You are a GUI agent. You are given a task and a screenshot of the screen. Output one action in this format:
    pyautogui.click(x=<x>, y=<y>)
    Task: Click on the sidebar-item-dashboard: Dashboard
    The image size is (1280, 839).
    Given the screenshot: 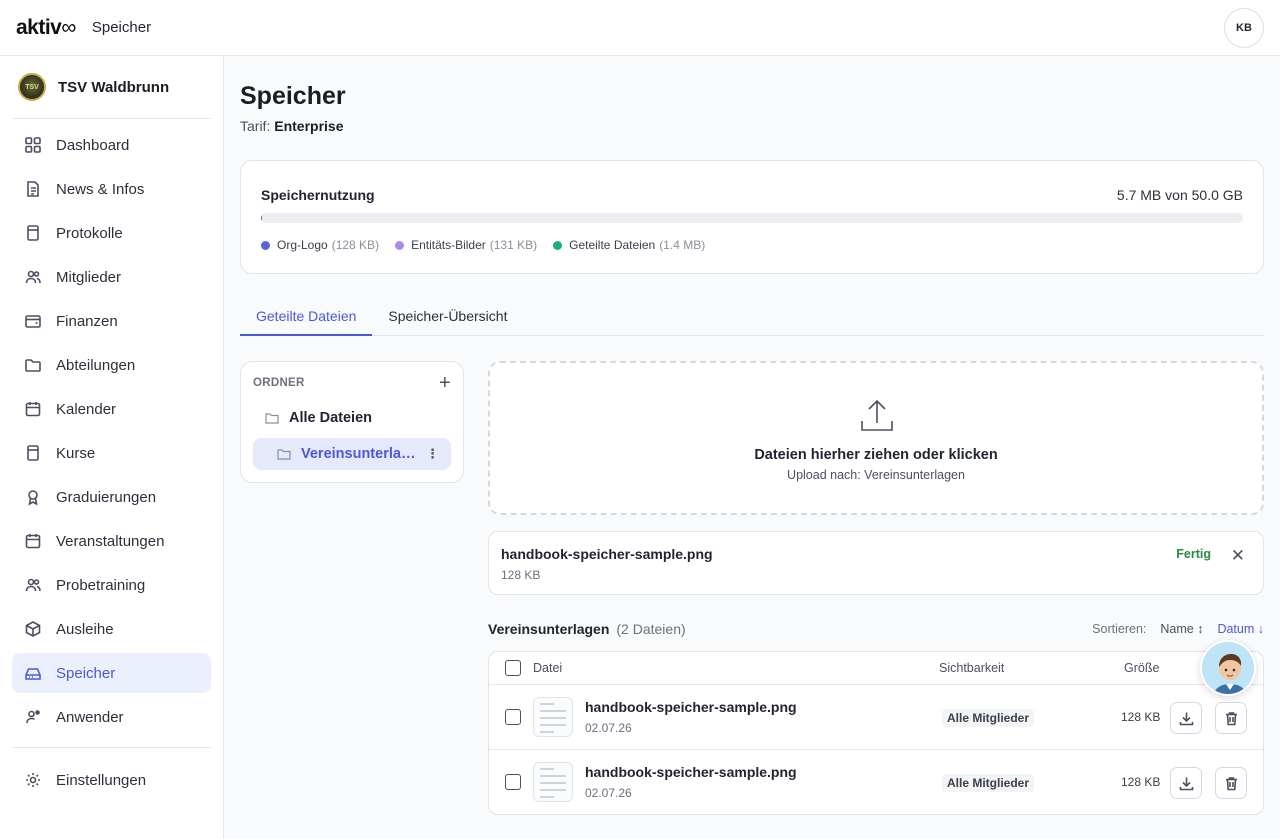 What is the action you would take?
    pyautogui.click(x=111, y=145)
    